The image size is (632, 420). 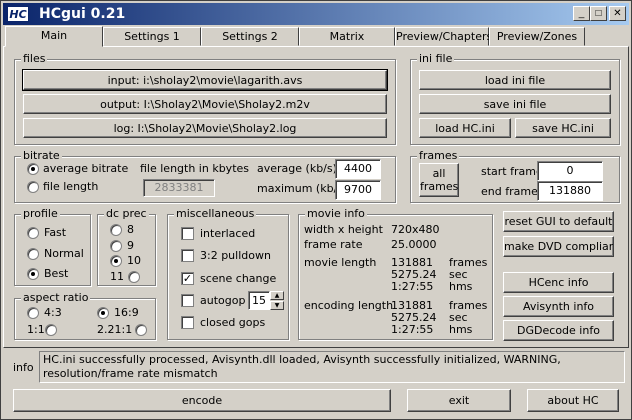 I want to click on exit-button: exit, so click(x=459, y=400).